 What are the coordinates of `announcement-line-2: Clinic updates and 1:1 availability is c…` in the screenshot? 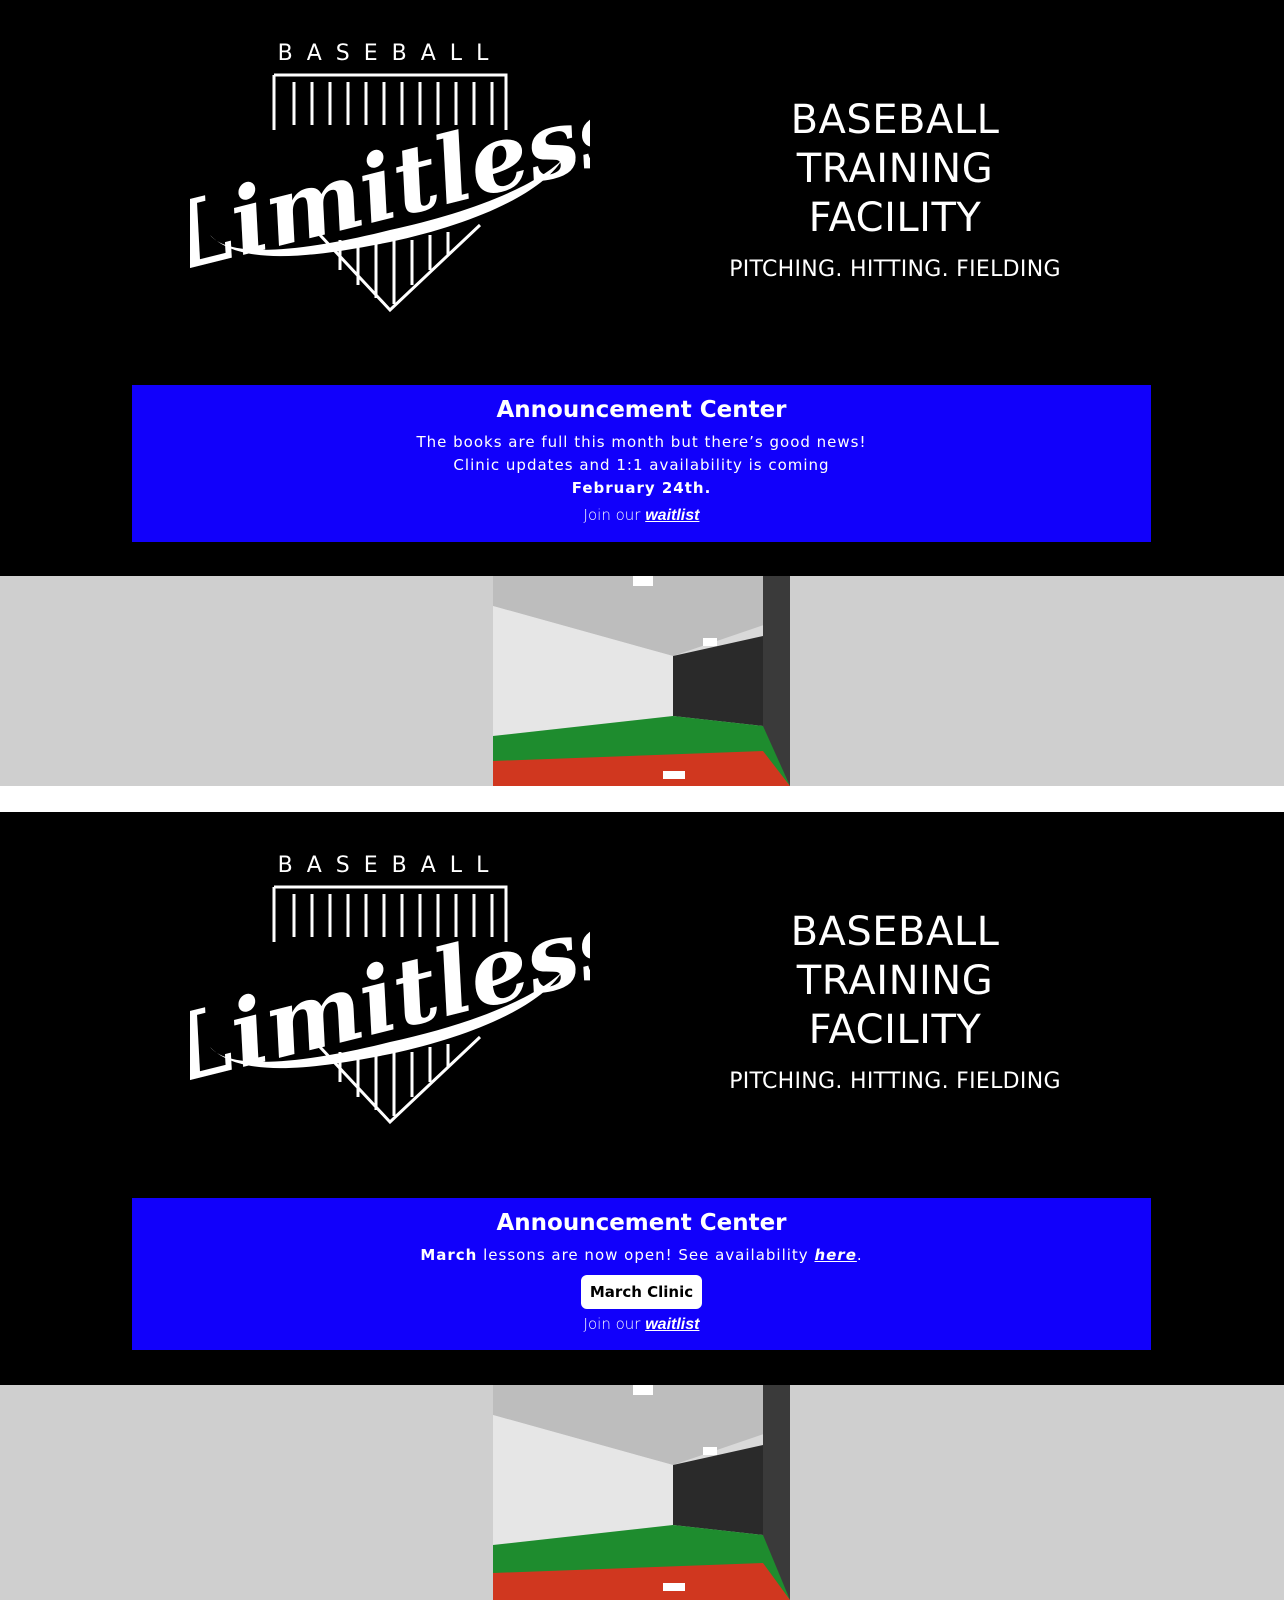 It's located at (641, 465).